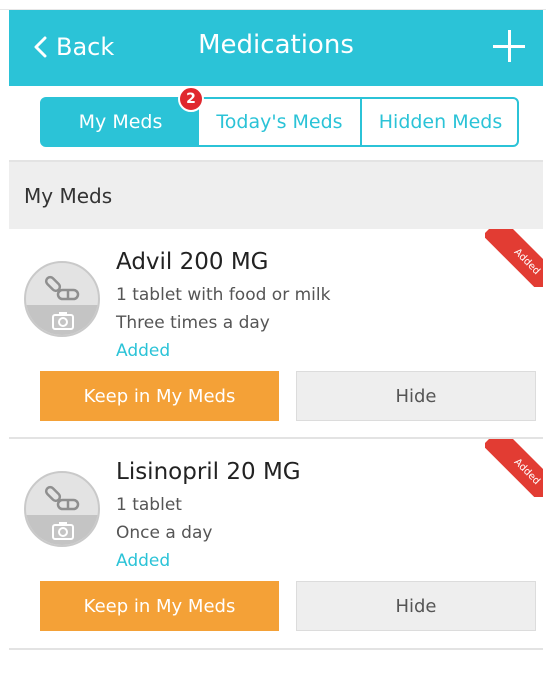 The width and height of the screenshot is (546, 679). I want to click on tab-todays-meds: Today's Meds, so click(280, 122).